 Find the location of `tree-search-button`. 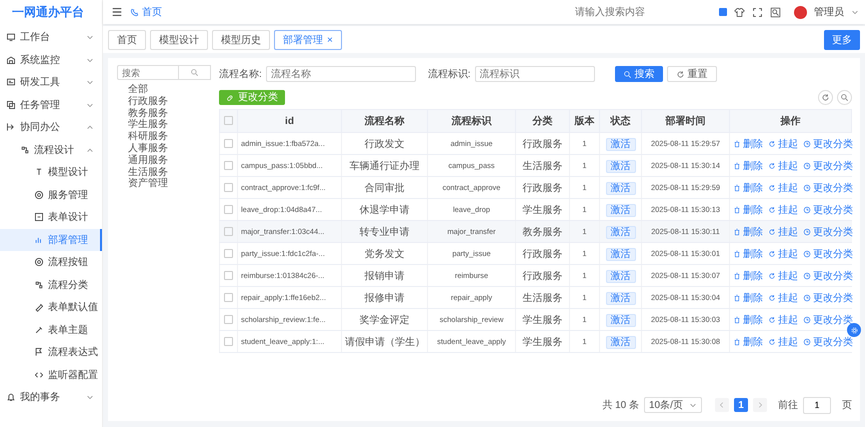

tree-search-button is located at coordinates (195, 72).